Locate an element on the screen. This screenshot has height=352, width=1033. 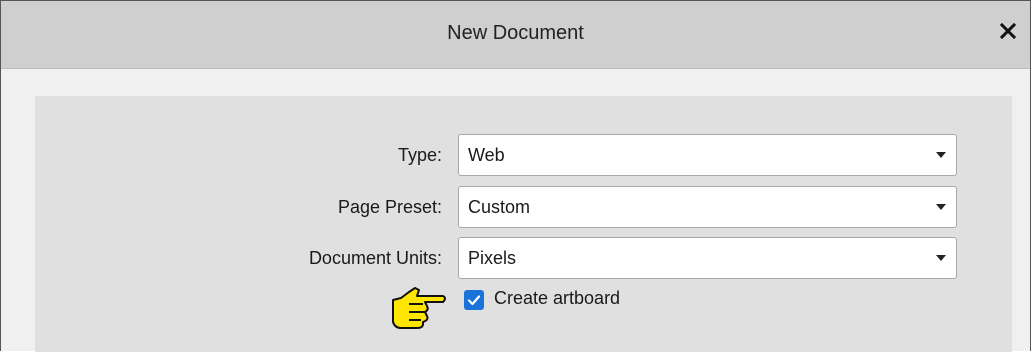
close-icon is located at coordinates (1008, 31).